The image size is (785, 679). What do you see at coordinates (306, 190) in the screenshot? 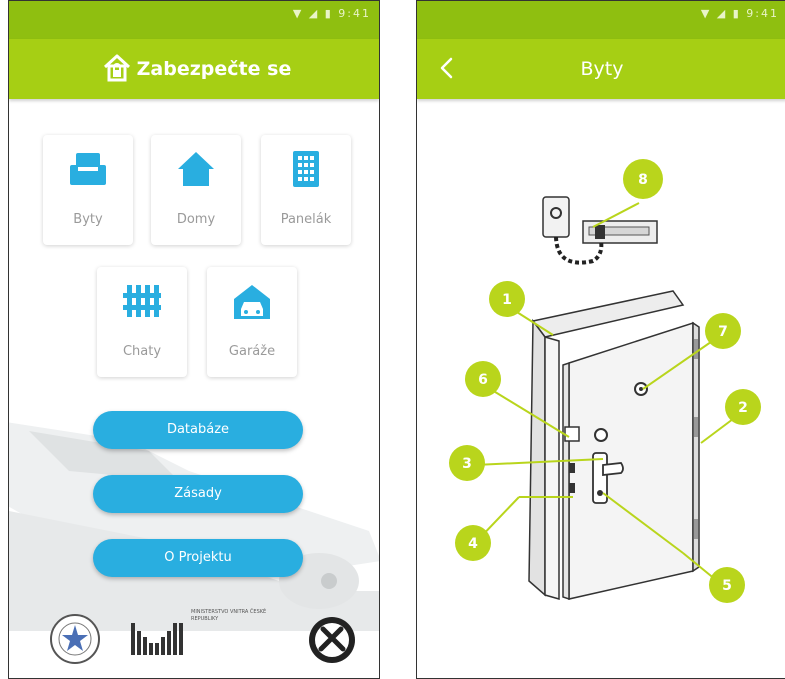
I see `category-tile-panelak: Panelák` at bounding box center [306, 190].